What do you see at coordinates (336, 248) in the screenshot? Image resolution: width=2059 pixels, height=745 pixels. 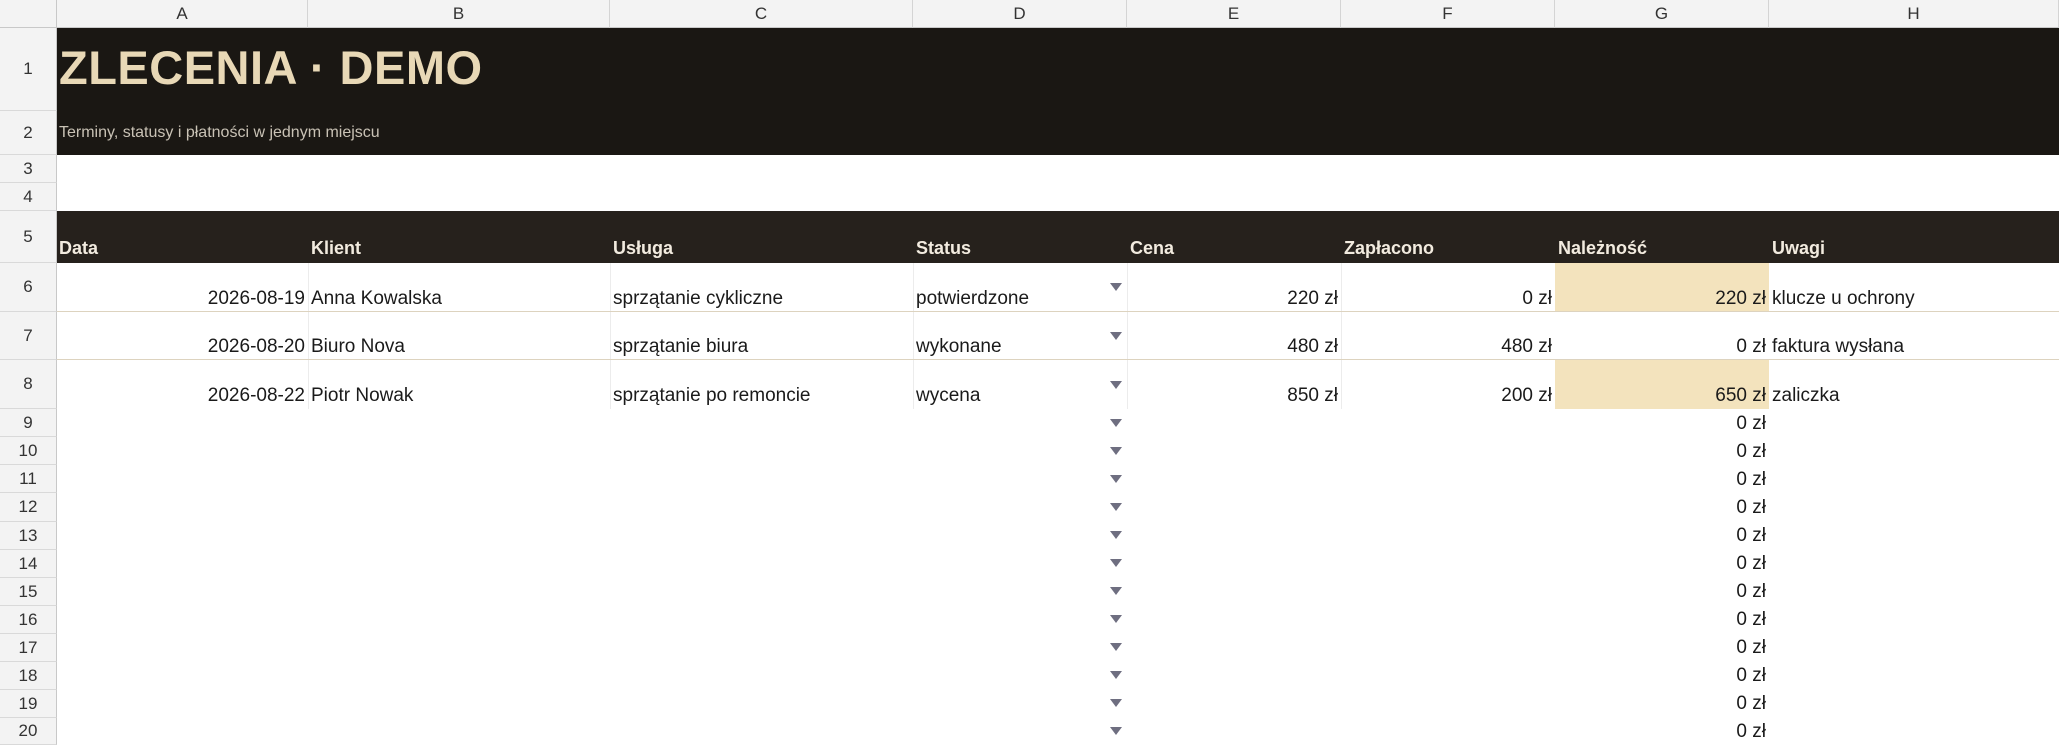 I see `header-client: Klient` at bounding box center [336, 248].